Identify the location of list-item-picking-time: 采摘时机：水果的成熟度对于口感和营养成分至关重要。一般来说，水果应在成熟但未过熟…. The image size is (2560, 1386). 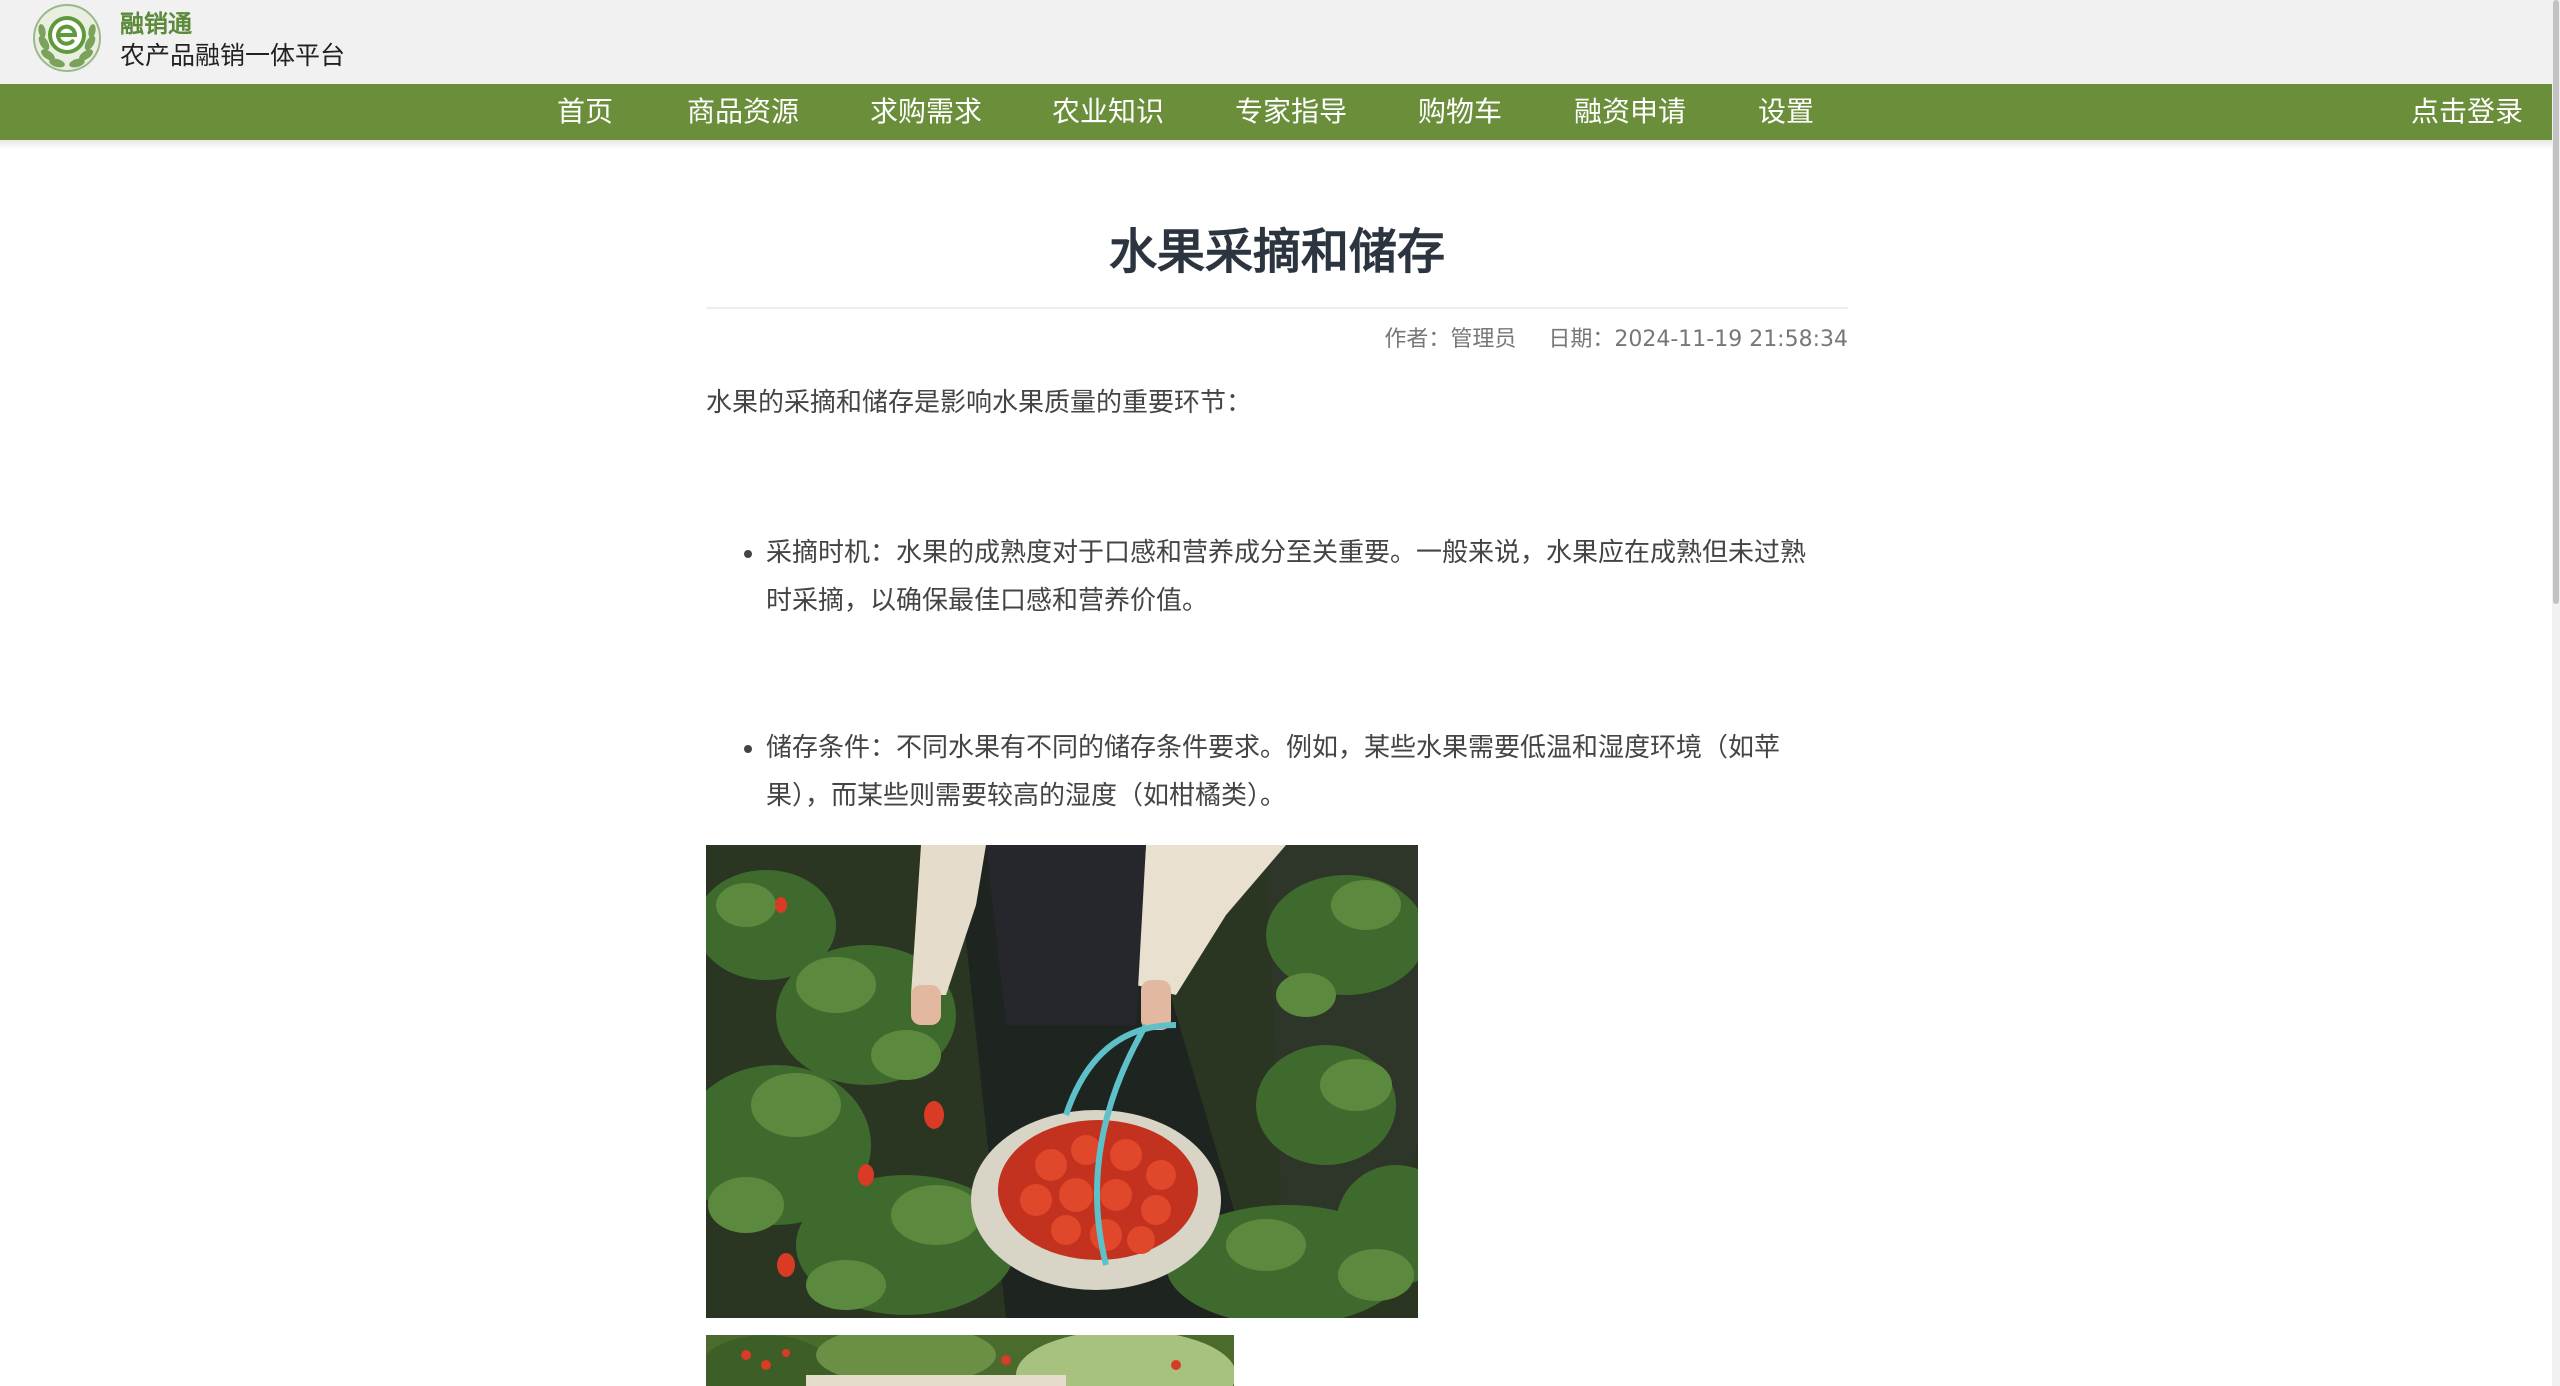
(1277, 577).